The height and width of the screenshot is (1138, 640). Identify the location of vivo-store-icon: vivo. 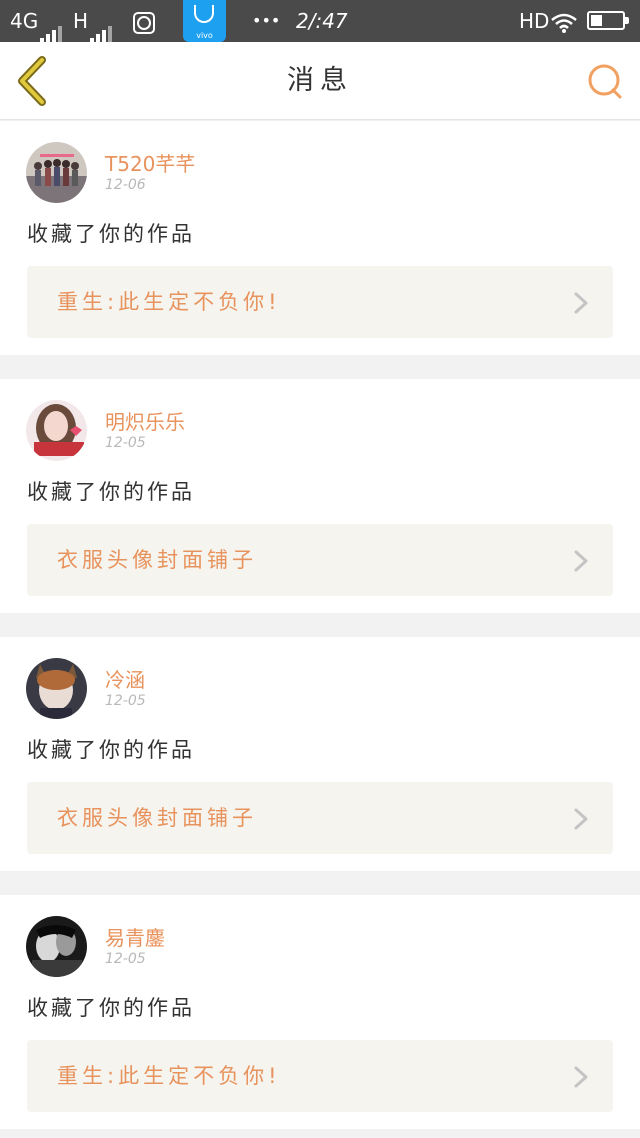
(204, 21).